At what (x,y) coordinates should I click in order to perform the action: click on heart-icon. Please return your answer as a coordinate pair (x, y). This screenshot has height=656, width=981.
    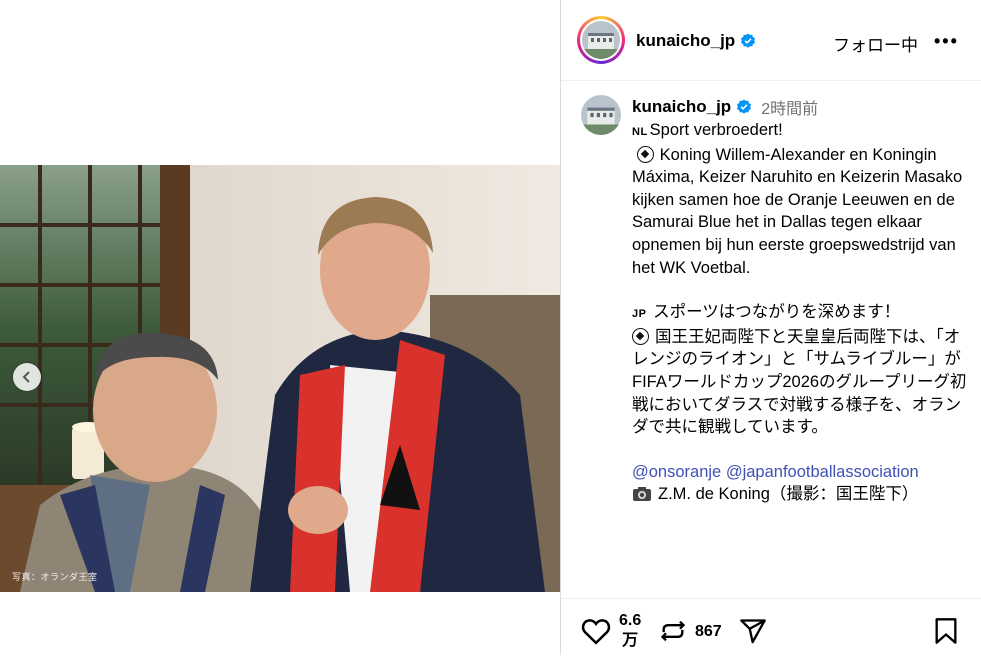
    Looking at the image, I should click on (596, 632).